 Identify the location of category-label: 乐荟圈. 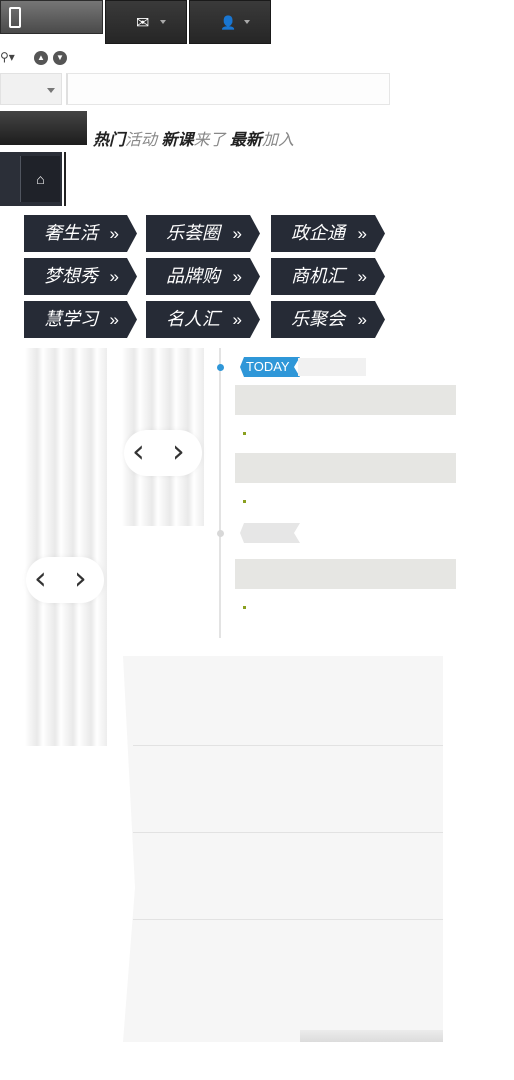
(193, 233).